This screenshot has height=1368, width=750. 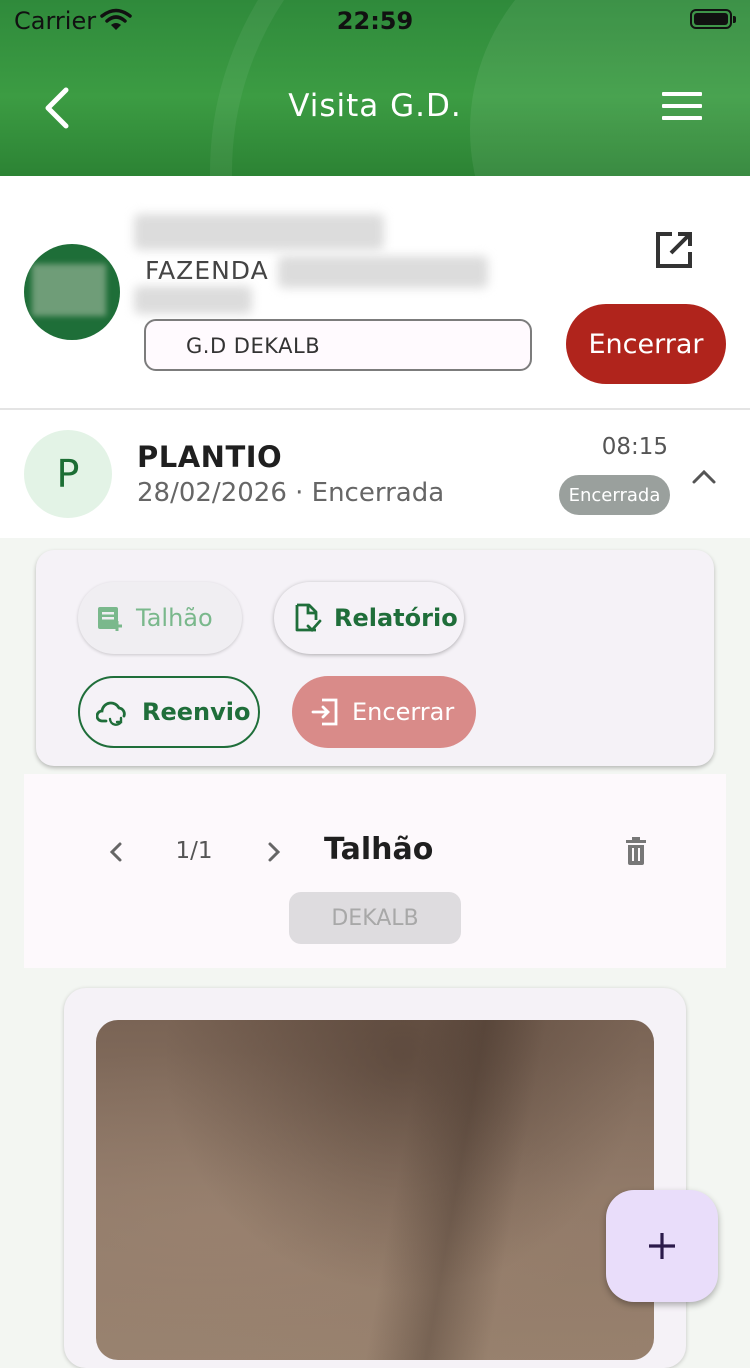 I want to click on redacted-farm-name, so click(x=383, y=272).